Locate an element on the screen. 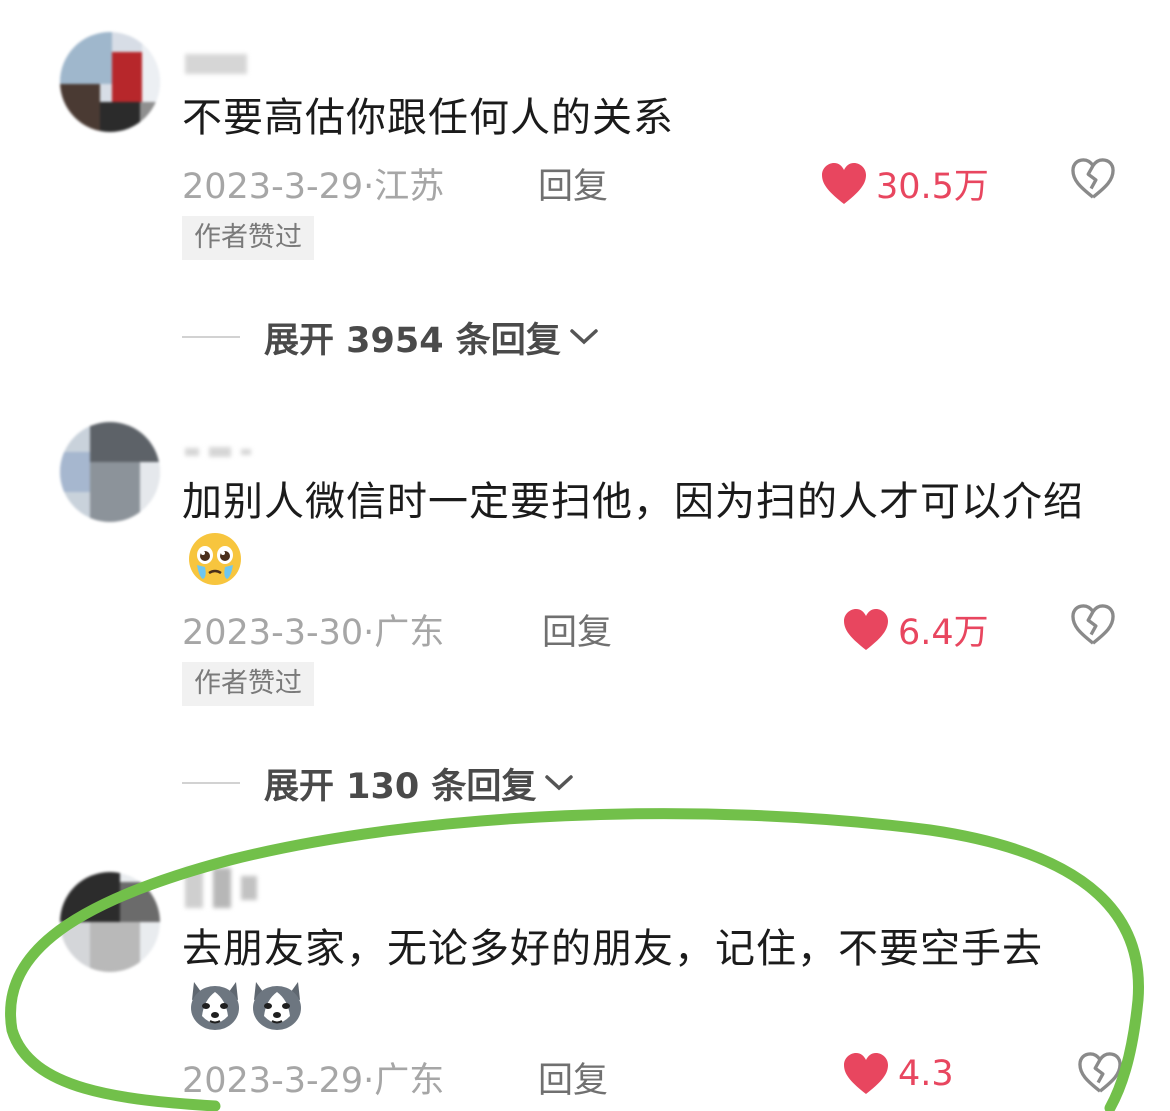  comment-text: 去朋友家，无论多好的朋友，记住，不要空手去 is located at coordinates (642, 984).